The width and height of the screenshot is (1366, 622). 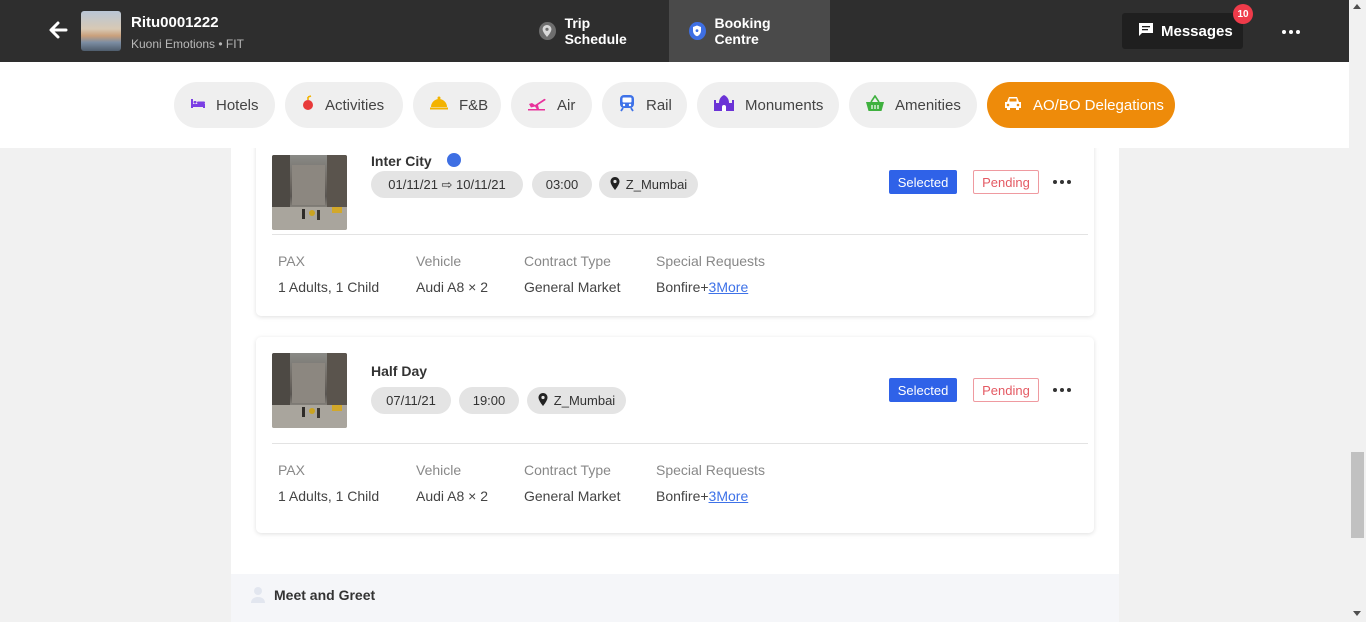 What do you see at coordinates (1197, 31) in the screenshot?
I see `messages-label: Messages` at bounding box center [1197, 31].